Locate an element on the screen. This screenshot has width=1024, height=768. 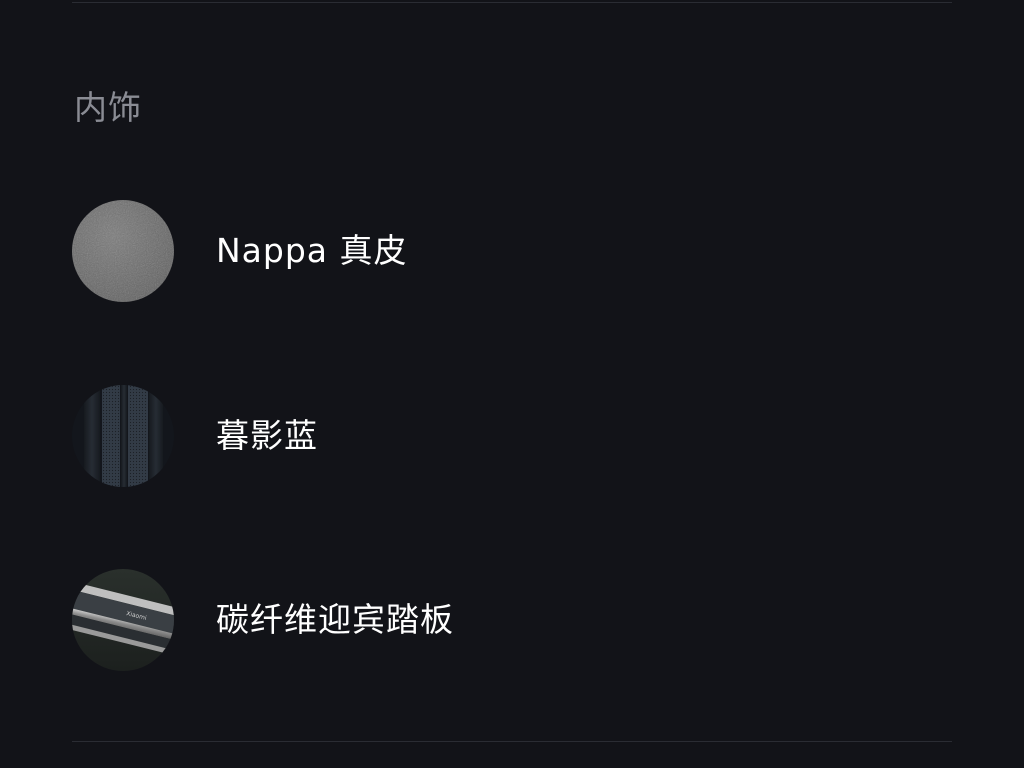
option-label: 暮影蓝 is located at coordinates (267, 435).